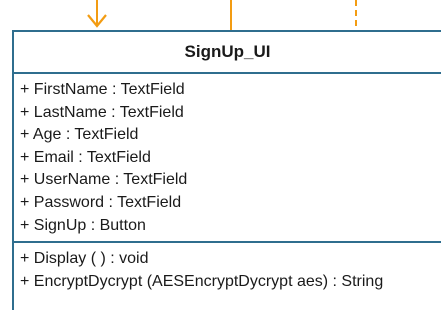 The height and width of the screenshot is (310, 441). What do you see at coordinates (102, 112) in the screenshot?
I see `attribute-lastname: + LastName : TextField` at bounding box center [102, 112].